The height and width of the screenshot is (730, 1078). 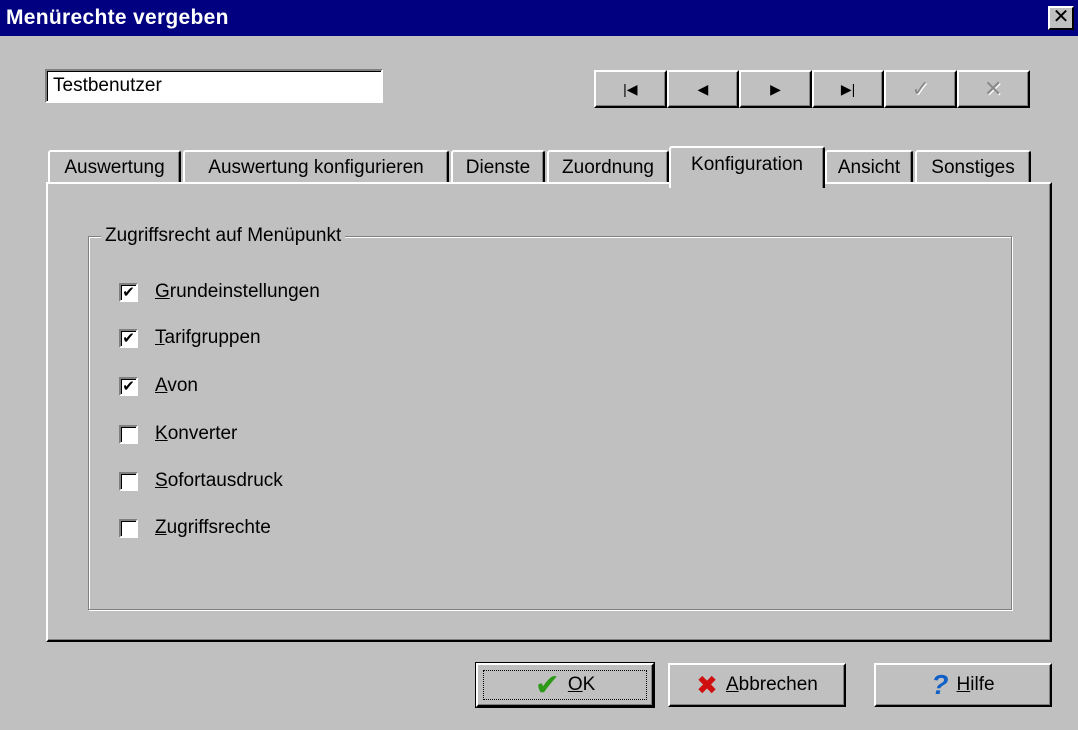 I want to click on red-cross-icon: ✖, so click(x=707, y=684).